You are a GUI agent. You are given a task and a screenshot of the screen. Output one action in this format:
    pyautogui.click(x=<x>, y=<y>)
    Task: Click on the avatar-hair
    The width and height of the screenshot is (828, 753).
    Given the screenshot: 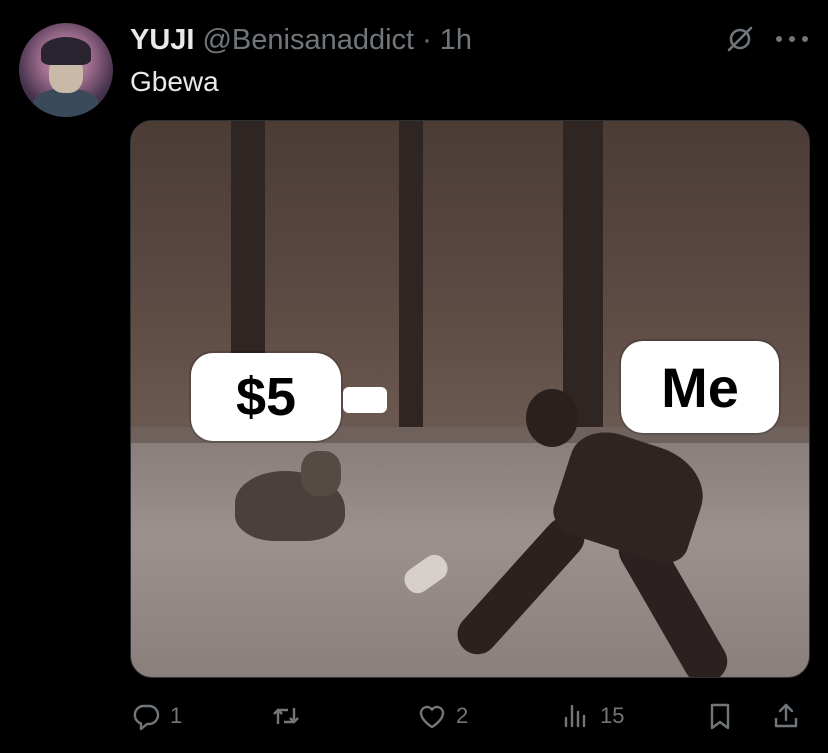 What is the action you would take?
    pyautogui.click(x=66, y=51)
    